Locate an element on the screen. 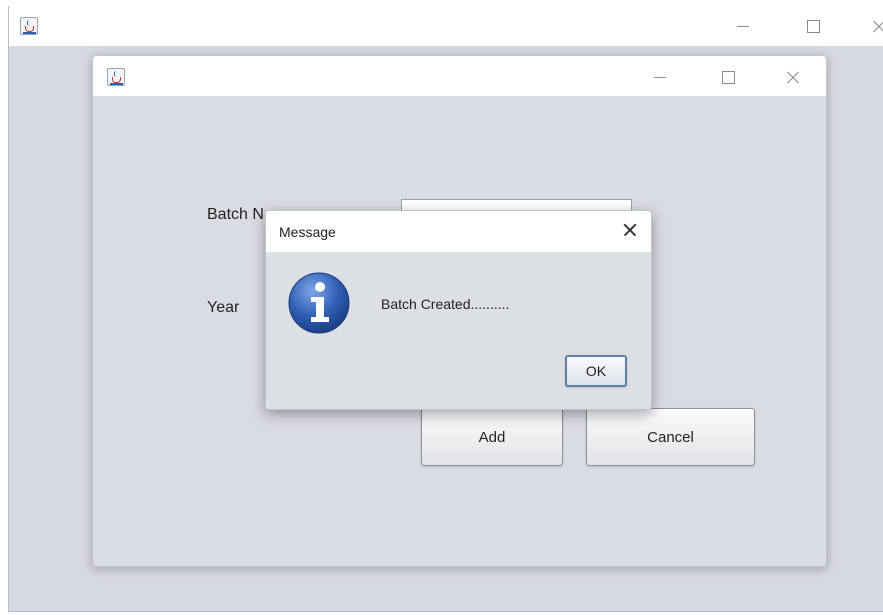 Image resolution: width=883 pixels, height=615 pixels. dialog-title: Message is located at coordinates (307, 232).